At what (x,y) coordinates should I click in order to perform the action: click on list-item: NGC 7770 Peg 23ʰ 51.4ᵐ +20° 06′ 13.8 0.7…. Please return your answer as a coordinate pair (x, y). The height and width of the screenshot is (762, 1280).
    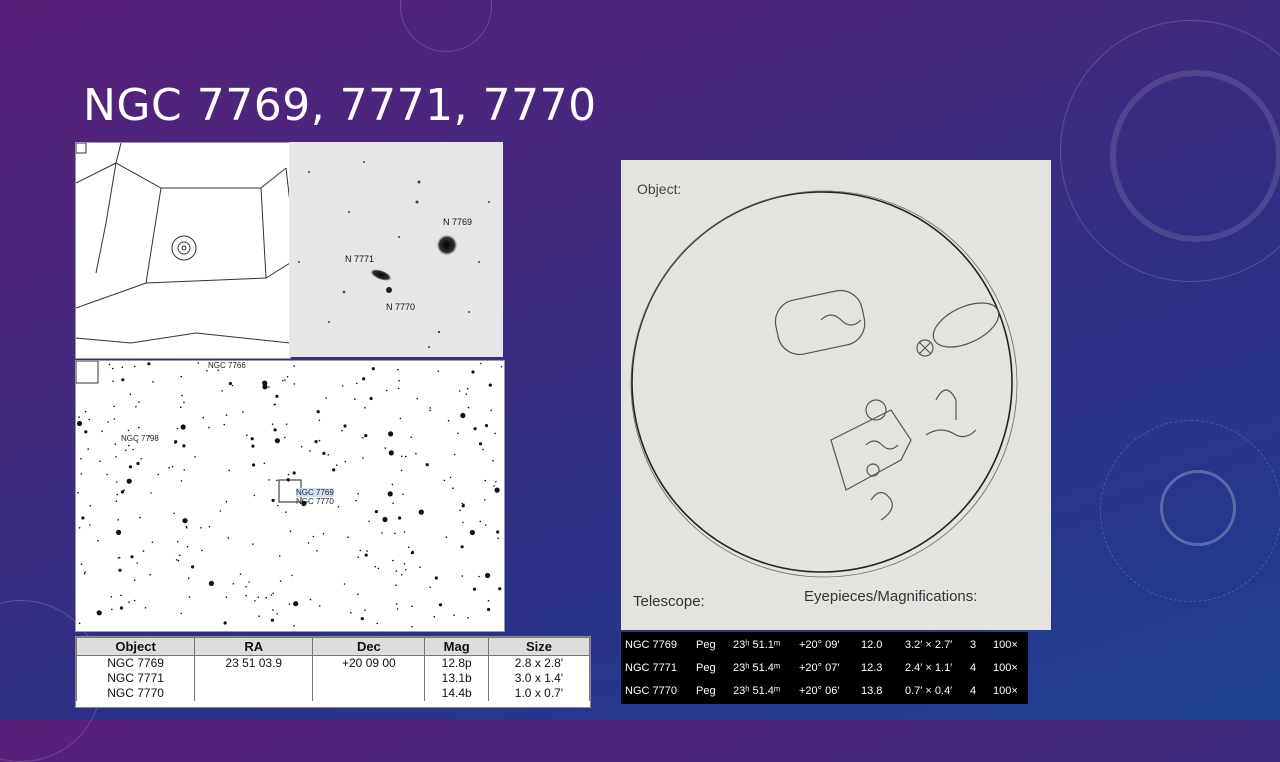
    Looking at the image, I should click on (824, 691).